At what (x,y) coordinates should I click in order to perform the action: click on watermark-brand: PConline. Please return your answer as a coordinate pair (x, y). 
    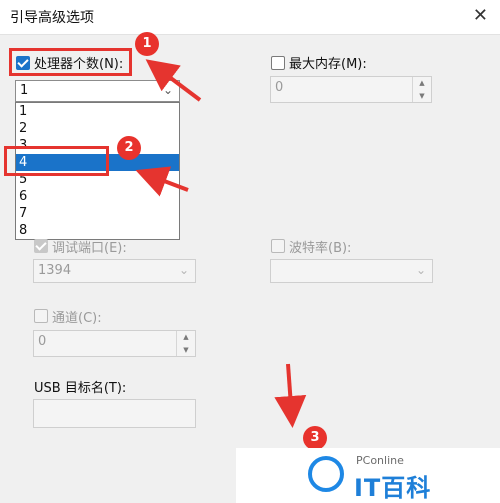
    Looking at the image, I should click on (380, 460).